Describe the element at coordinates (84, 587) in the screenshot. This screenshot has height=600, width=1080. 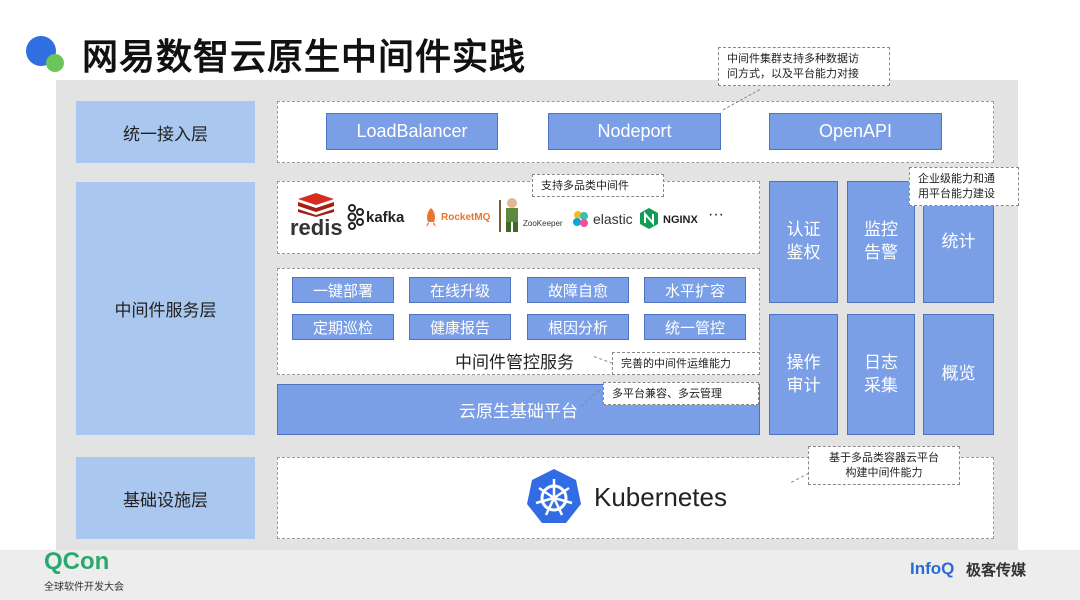
I see `qcon-subtitle: 全球软件开发大会` at that location.